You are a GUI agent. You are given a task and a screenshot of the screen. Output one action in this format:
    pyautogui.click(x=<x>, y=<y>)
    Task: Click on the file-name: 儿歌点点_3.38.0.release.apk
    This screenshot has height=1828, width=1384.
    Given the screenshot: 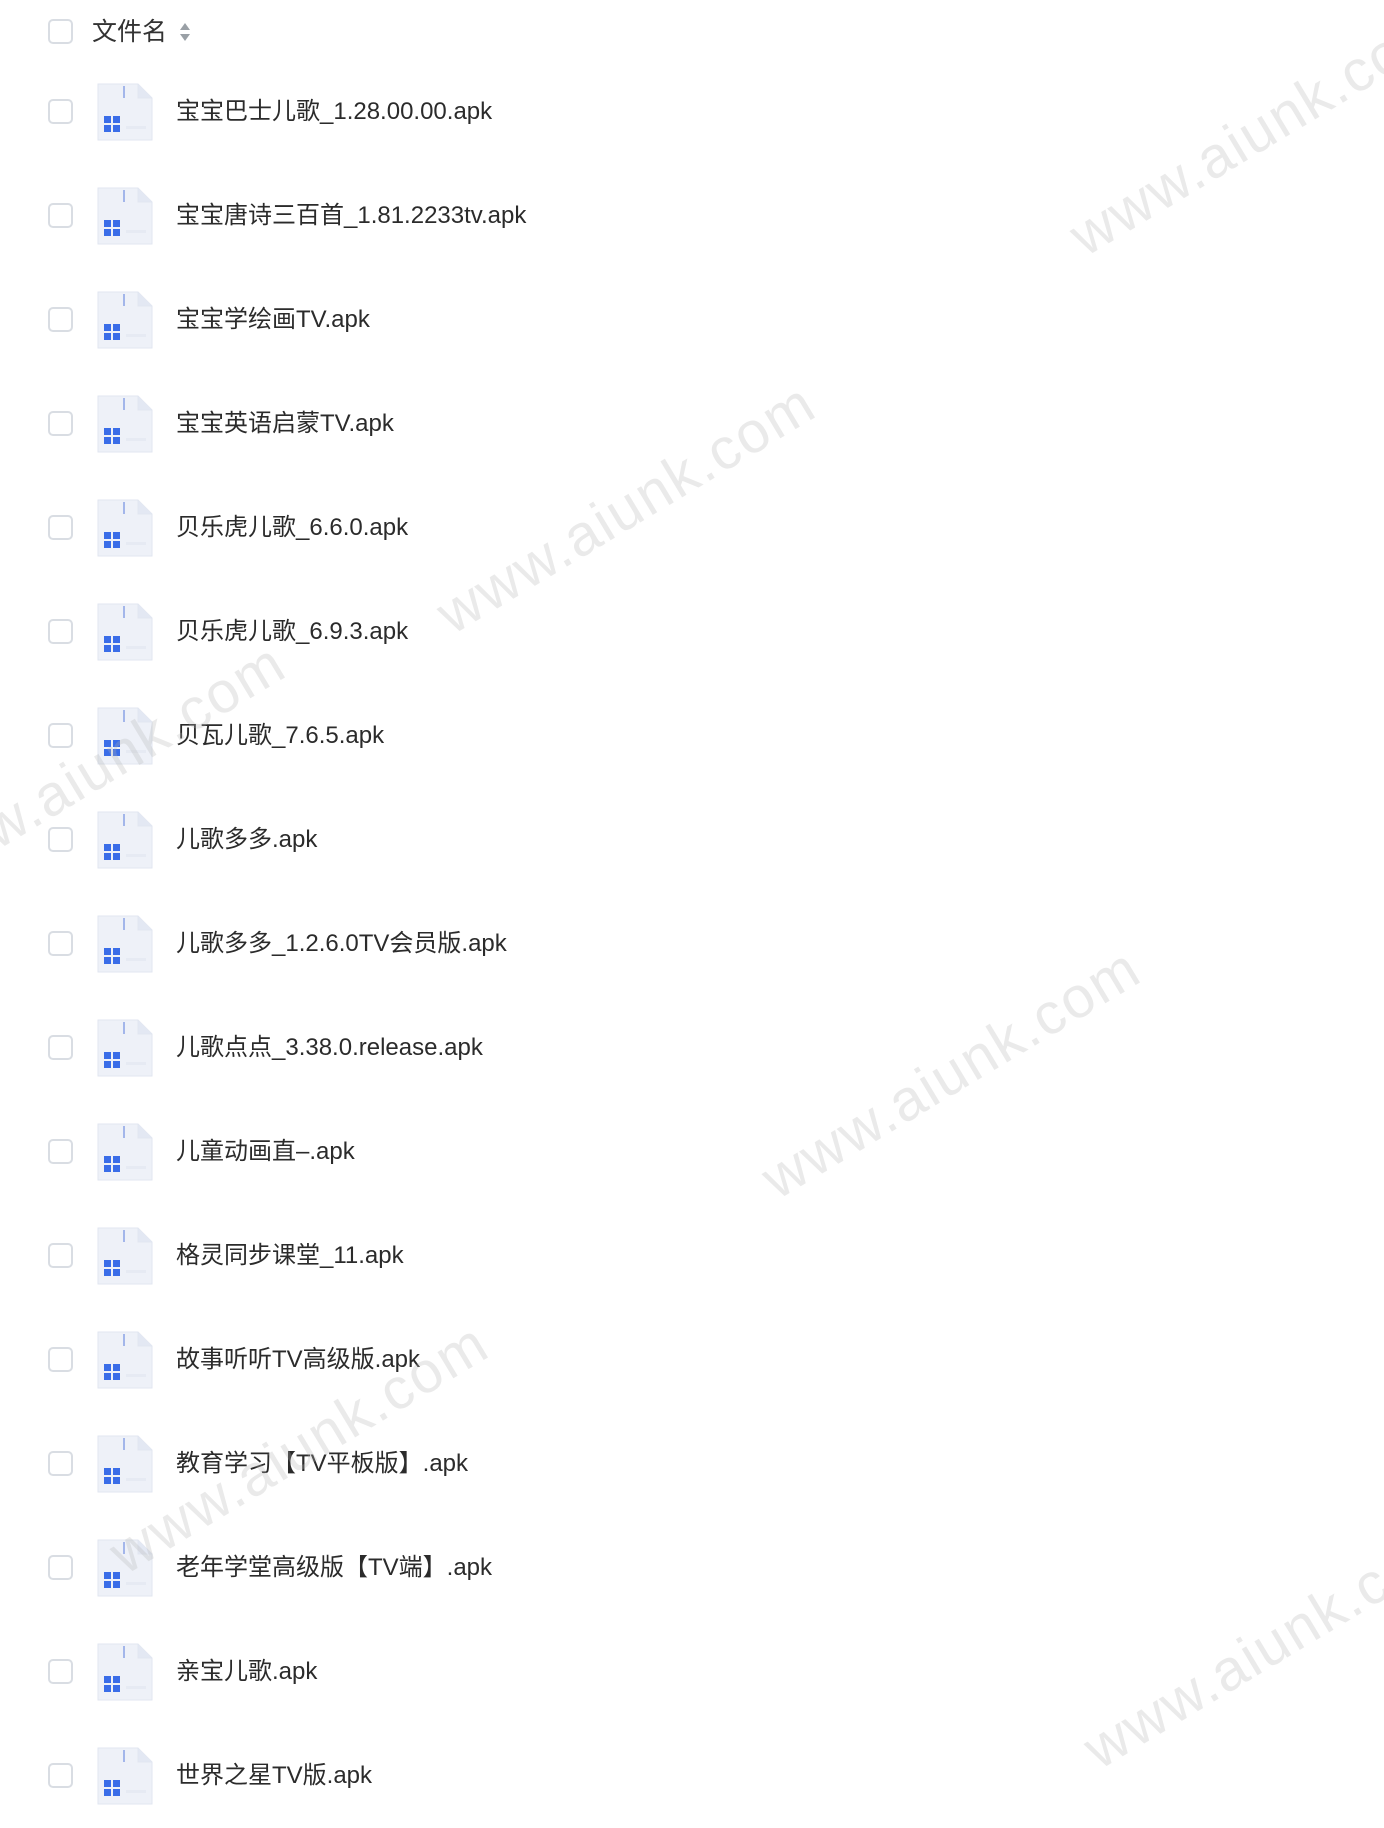 What is the action you would take?
    pyautogui.click(x=329, y=1048)
    